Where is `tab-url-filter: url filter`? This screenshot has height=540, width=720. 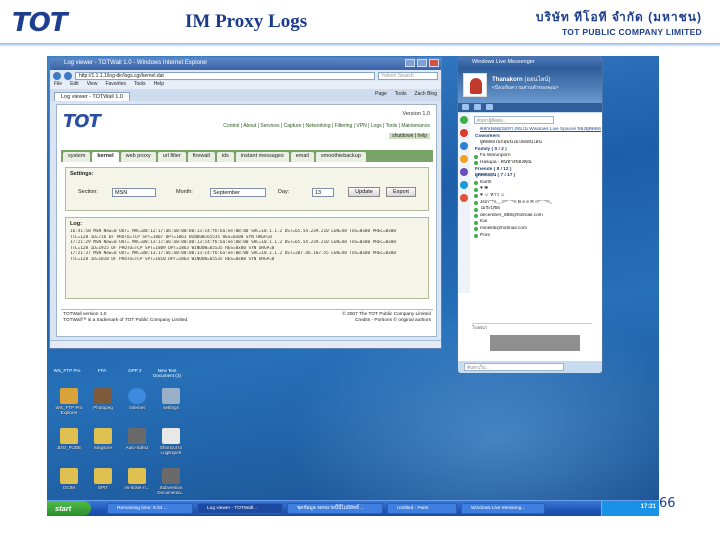 tab-url-filter: url filter is located at coordinates (171, 157).